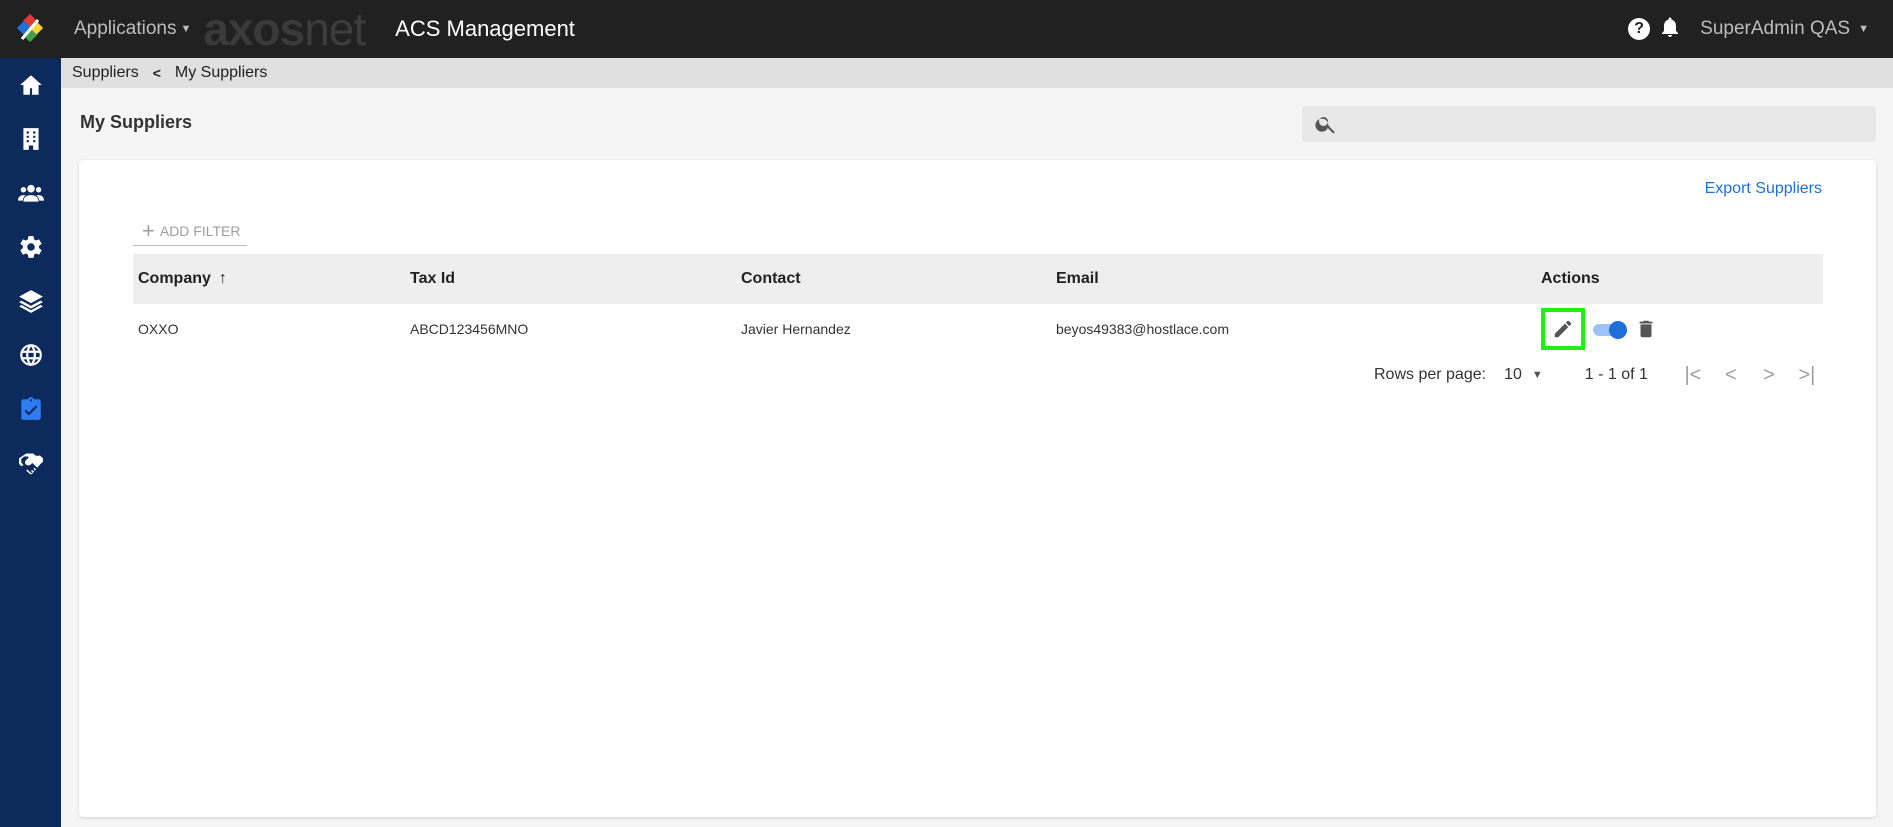 The width and height of the screenshot is (1893, 827). Describe the element at coordinates (1430, 374) in the screenshot. I see `rows-per-page-label: Rows per page:` at that location.